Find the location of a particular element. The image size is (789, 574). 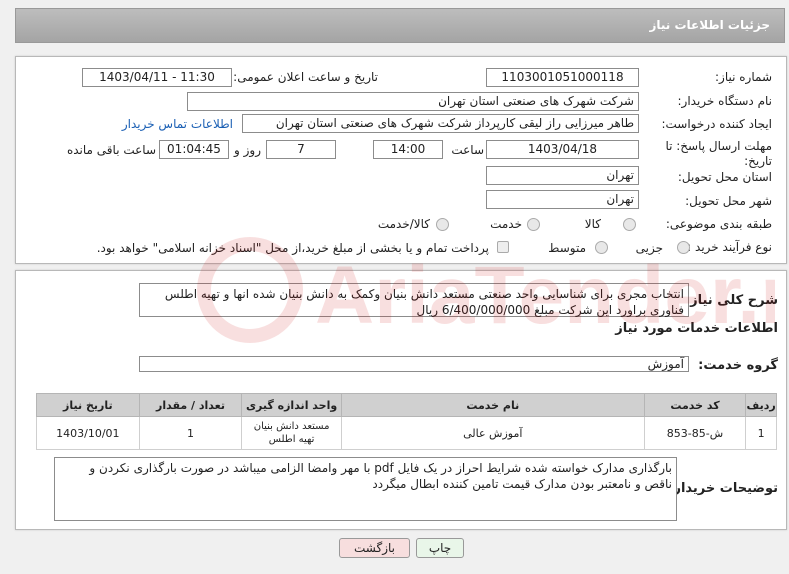

service-group-field: آموزش is located at coordinates (414, 364).